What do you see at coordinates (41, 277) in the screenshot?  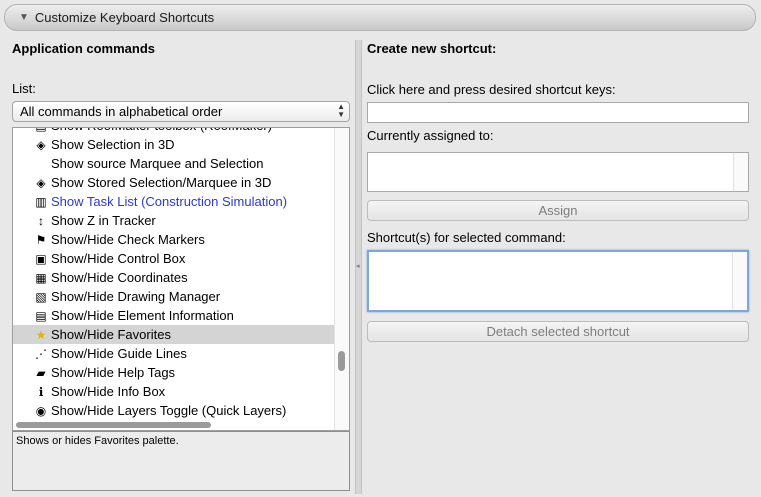 I see `coordinates-icon: ▦` at bounding box center [41, 277].